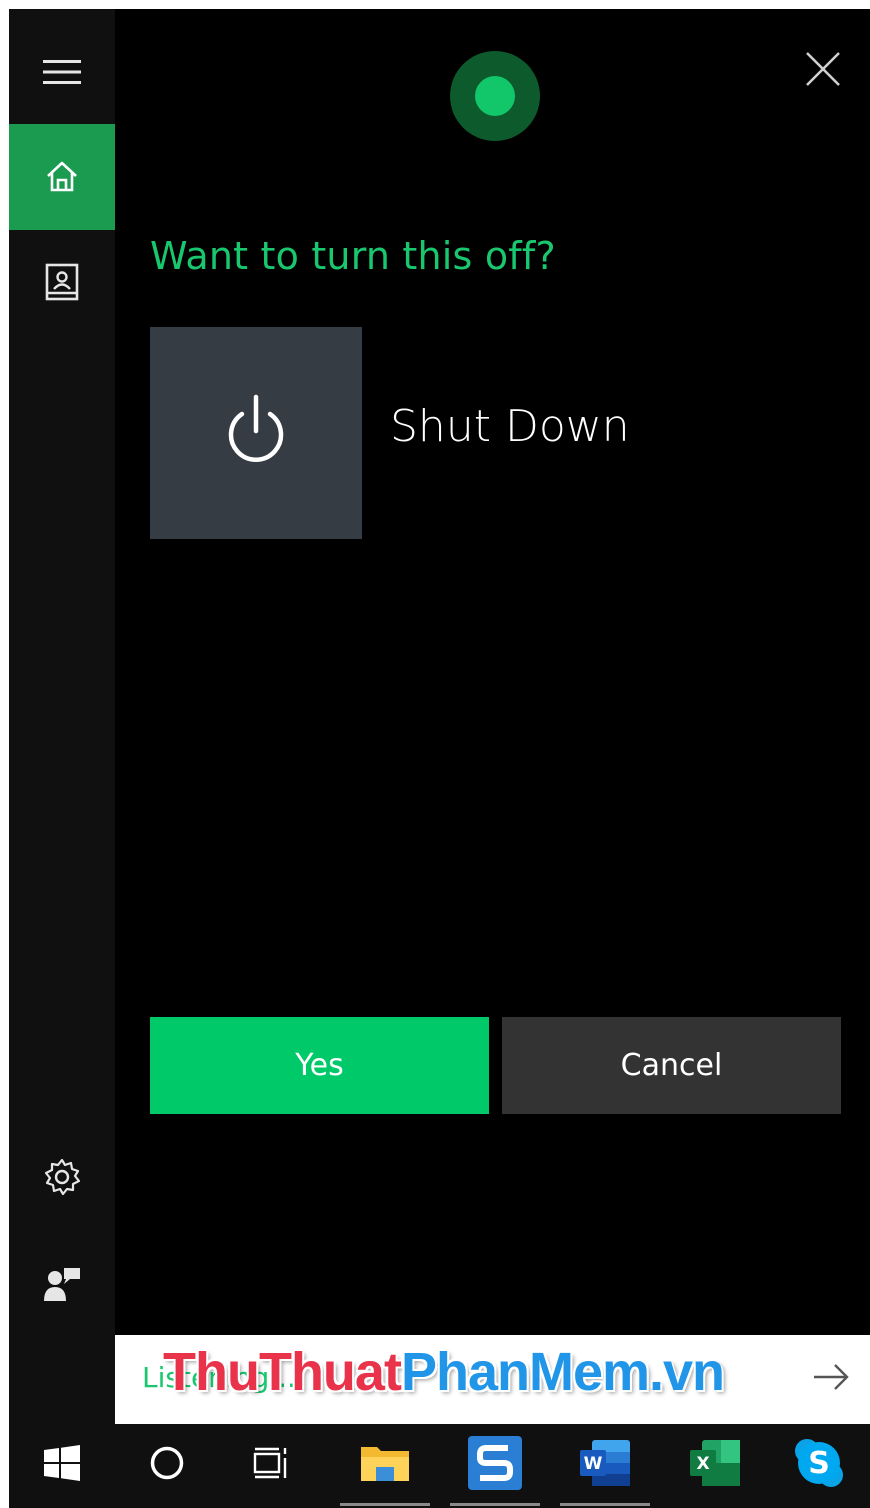 Image resolution: width=870 pixels, height=1508 pixels. I want to click on arrow-right-icon, so click(831, 1379).